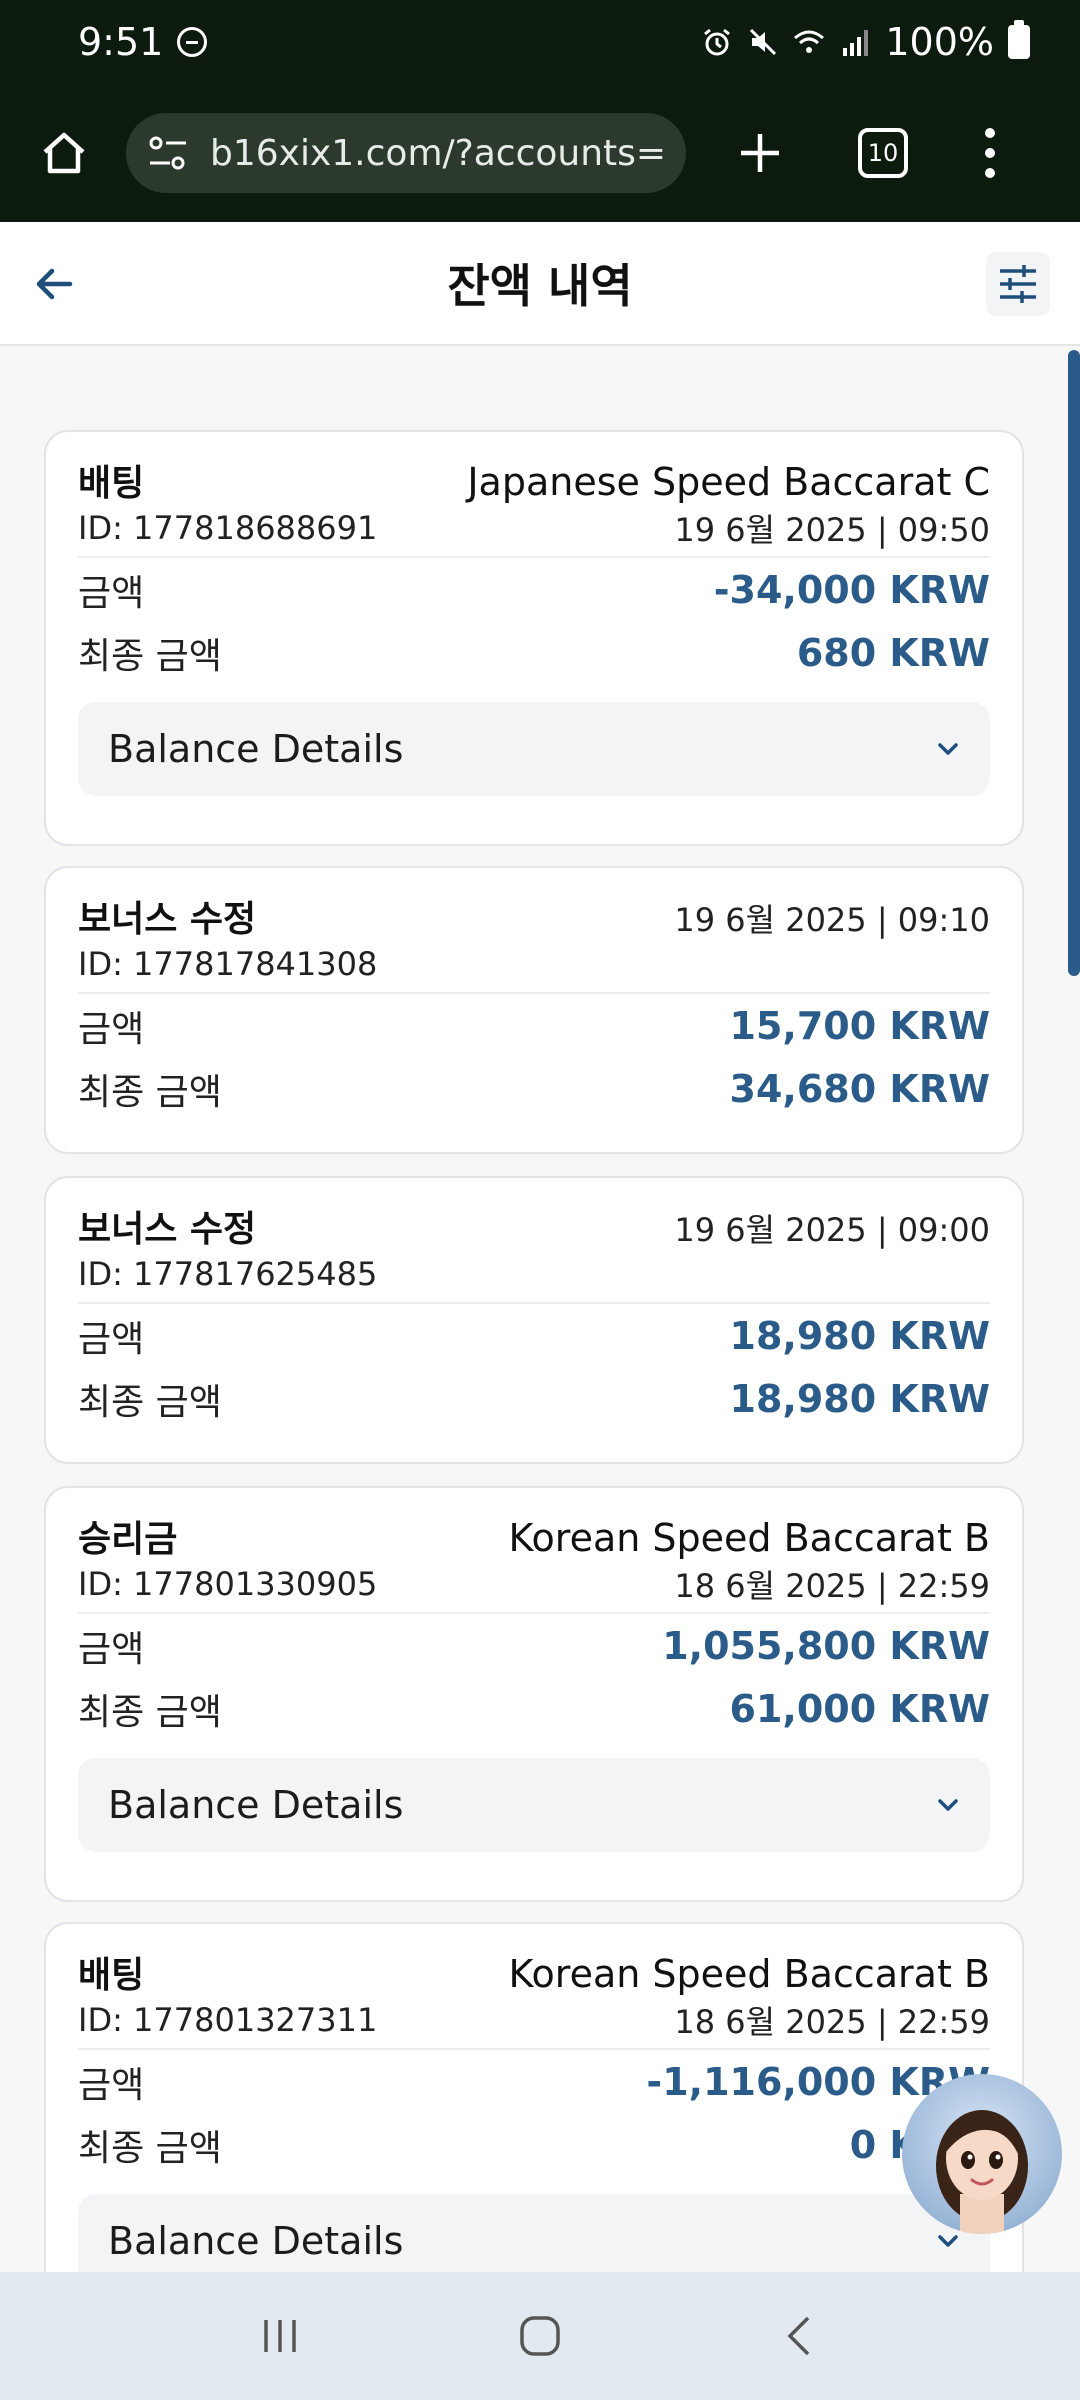 Image resolution: width=1080 pixels, height=2400 pixels. I want to click on browser-toolbar: b16xix1.com/?accounts=%2 10, so click(540, 153).